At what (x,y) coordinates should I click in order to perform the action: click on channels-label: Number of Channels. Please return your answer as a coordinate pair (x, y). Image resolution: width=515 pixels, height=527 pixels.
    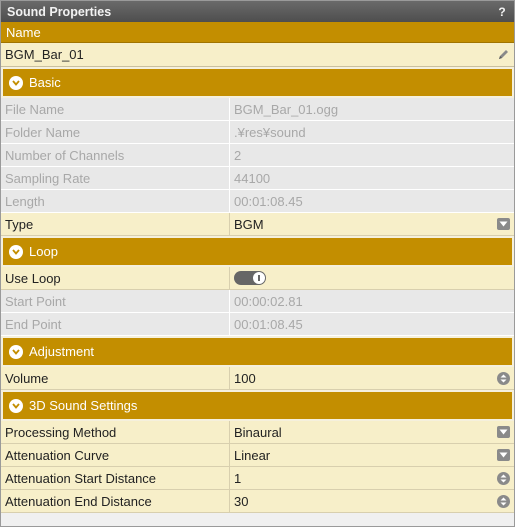
    Looking at the image, I should click on (115, 155).